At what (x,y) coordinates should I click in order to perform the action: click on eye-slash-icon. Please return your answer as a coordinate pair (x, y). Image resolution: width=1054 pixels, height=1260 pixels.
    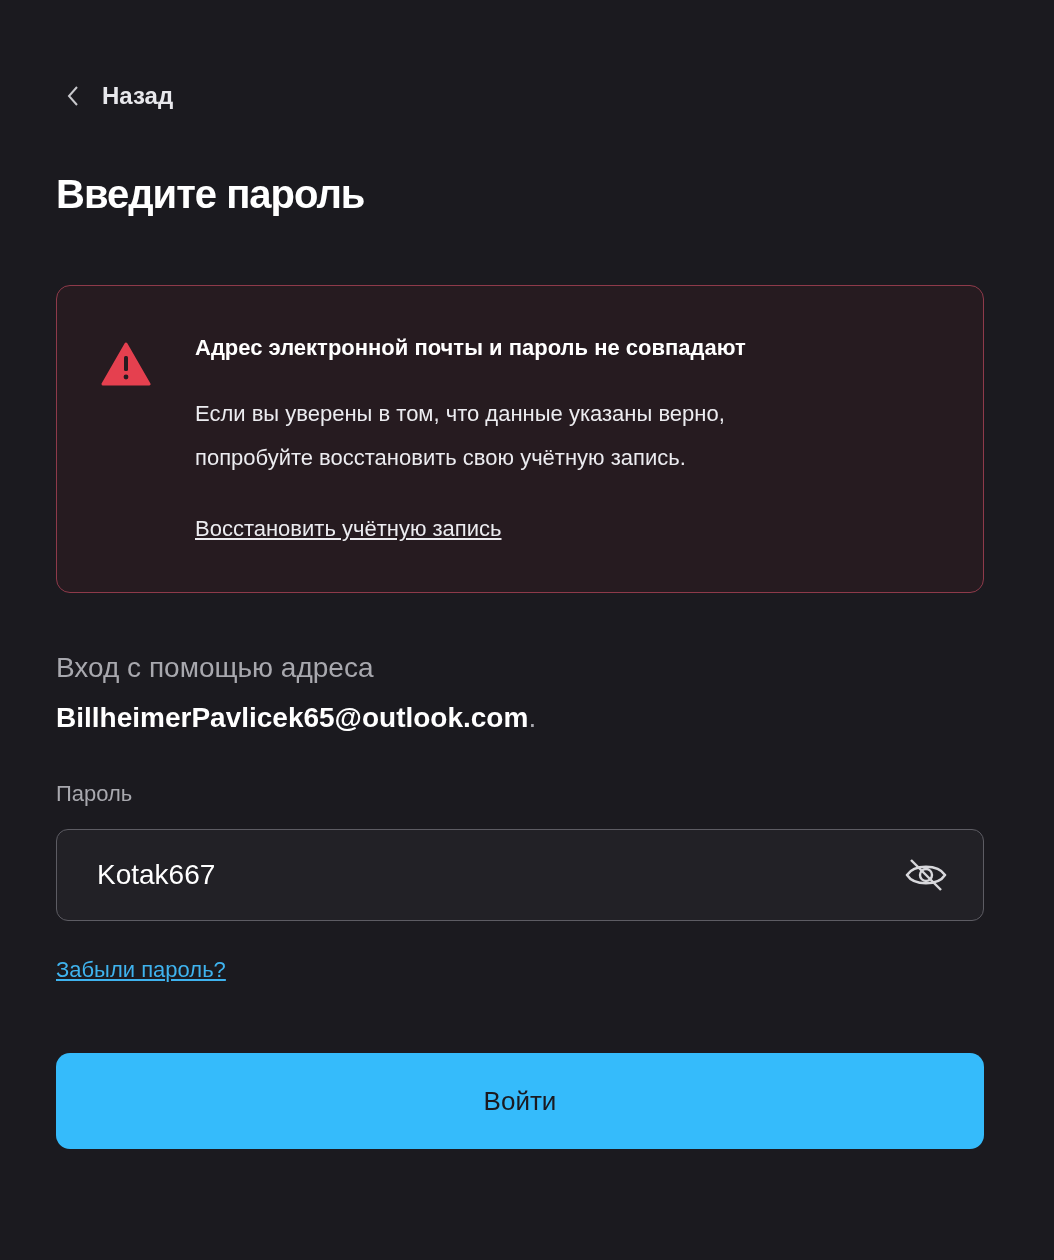
    Looking at the image, I should click on (926, 875).